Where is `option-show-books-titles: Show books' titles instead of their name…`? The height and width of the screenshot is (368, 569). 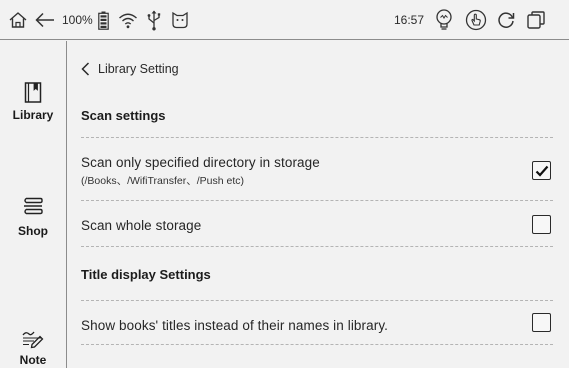
option-show-books-titles: Show books' titles instead of their name… is located at coordinates (317, 323).